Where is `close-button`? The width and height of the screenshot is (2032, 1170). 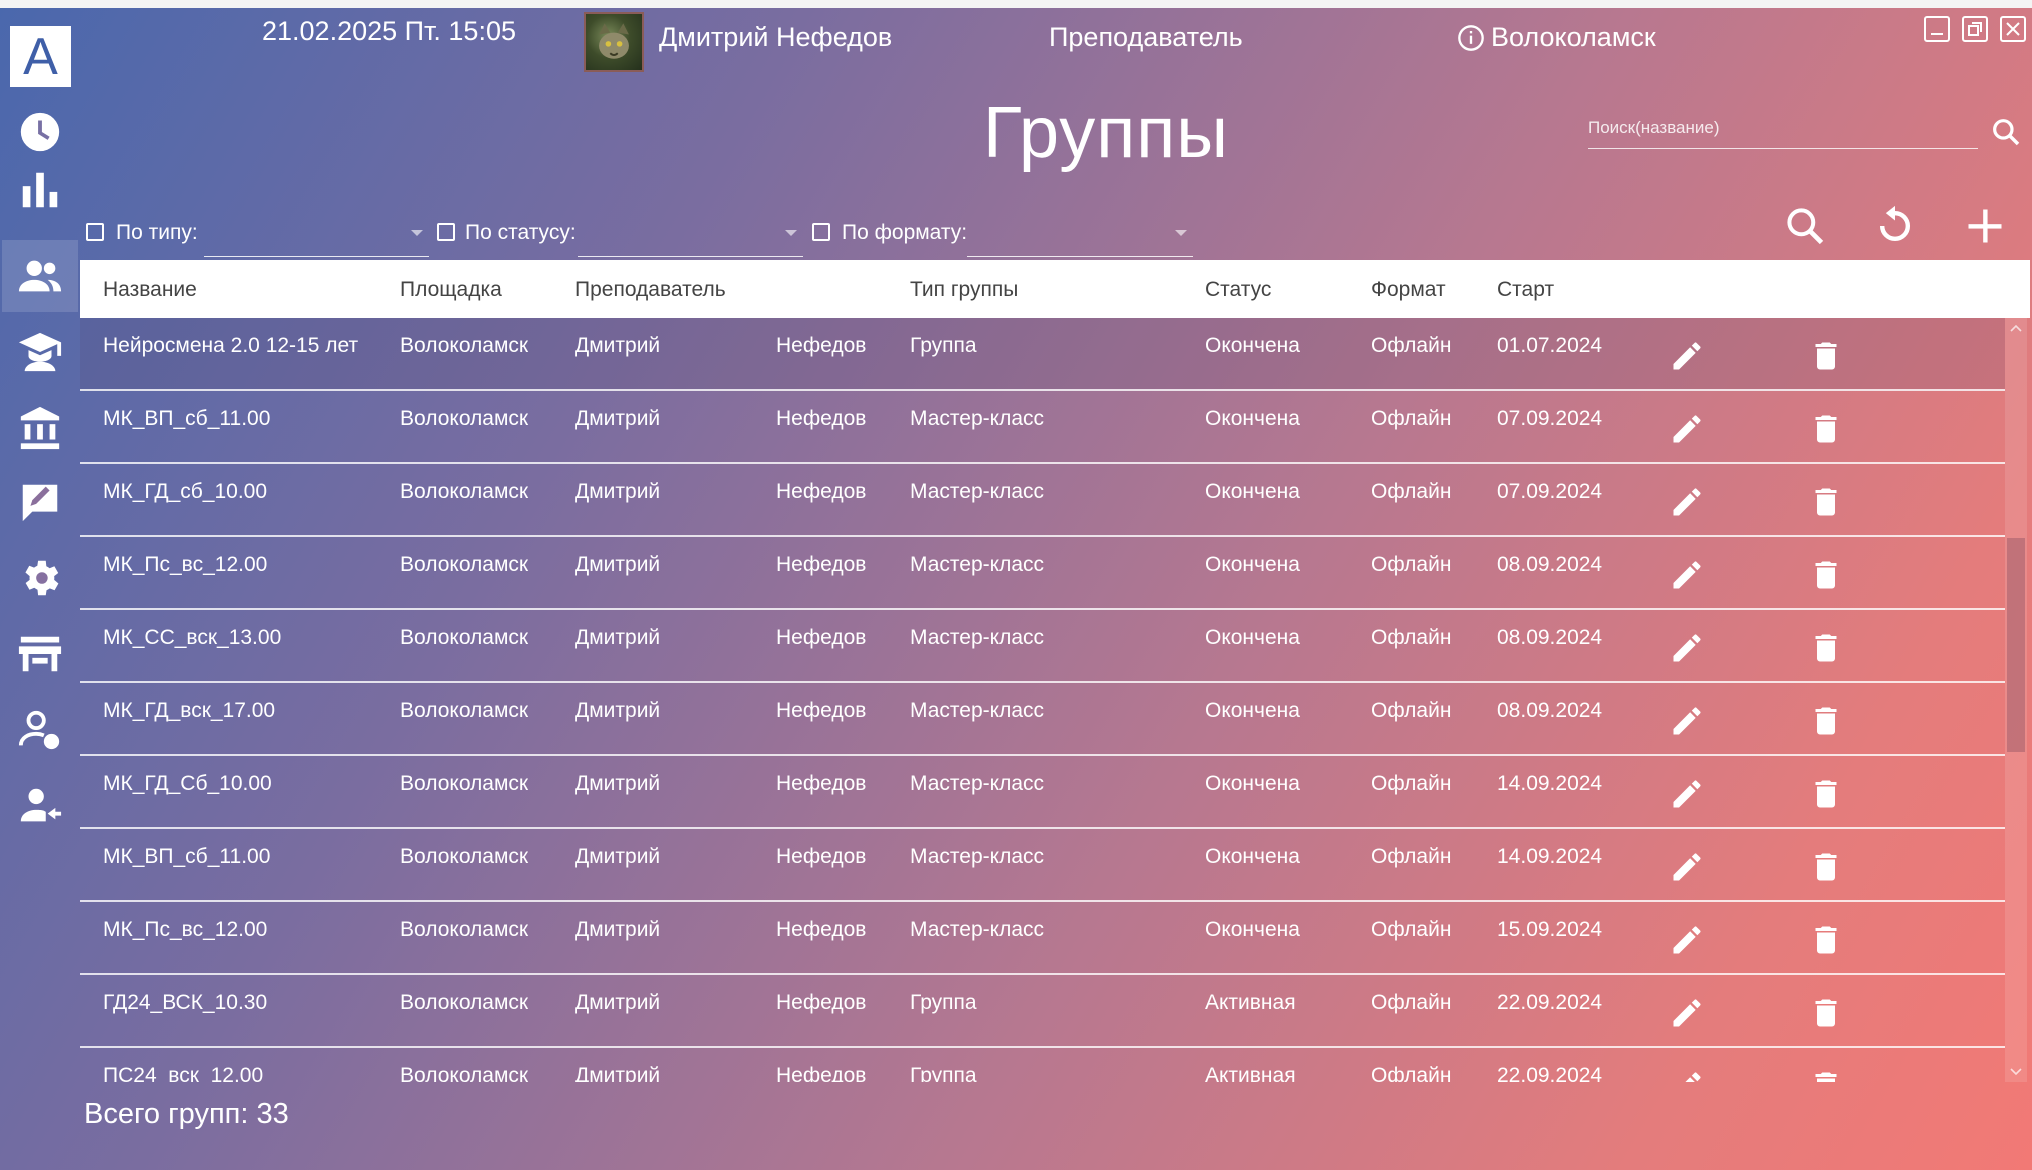 close-button is located at coordinates (2013, 29).